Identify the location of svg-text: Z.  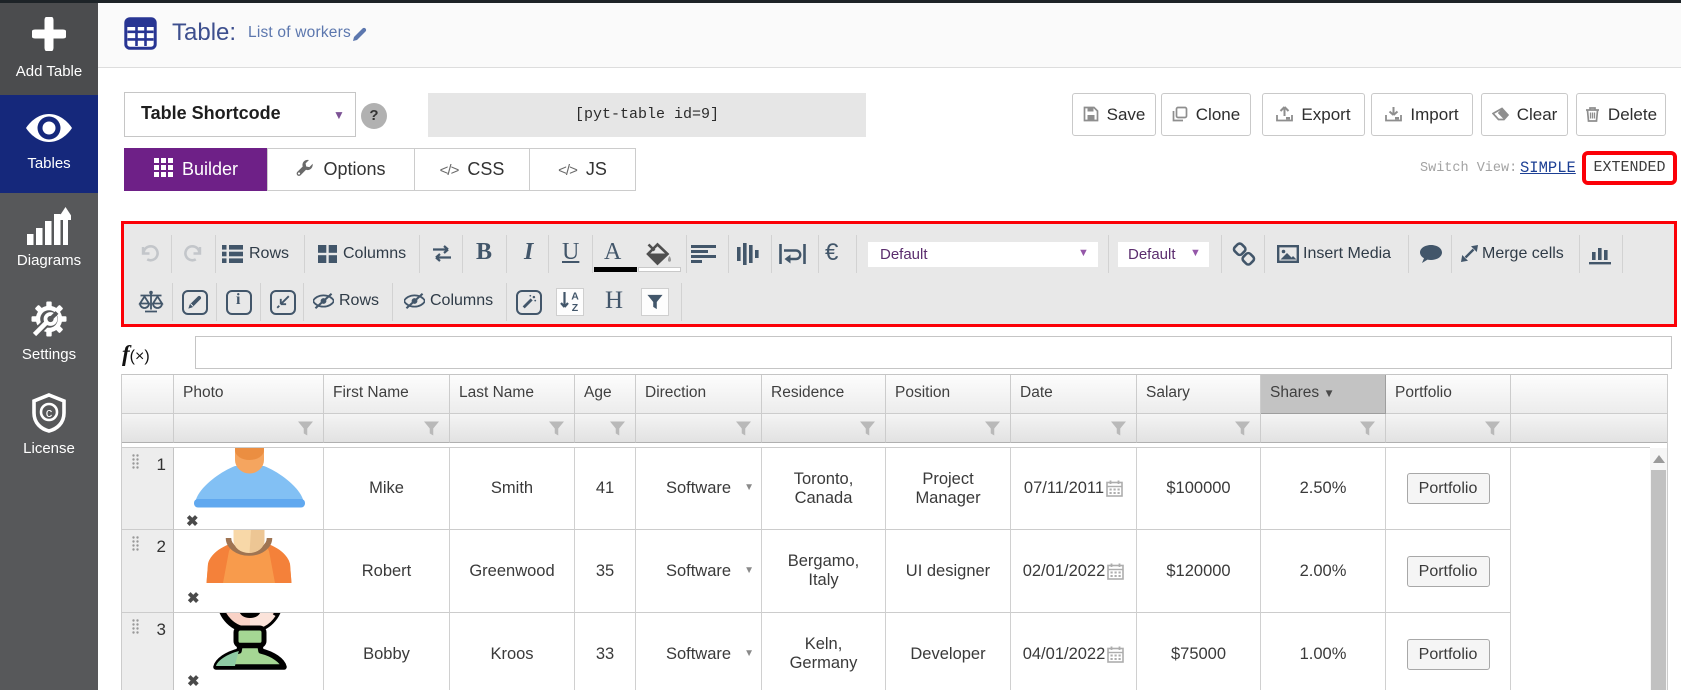
(575, 307).